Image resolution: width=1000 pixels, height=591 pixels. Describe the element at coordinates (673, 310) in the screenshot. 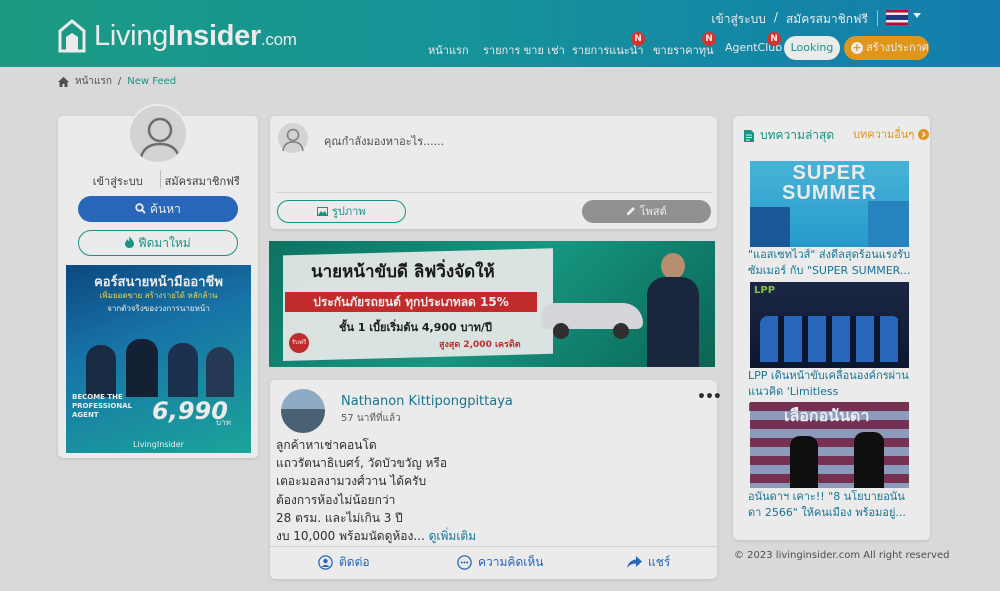

I see `agent-photo` at that location.